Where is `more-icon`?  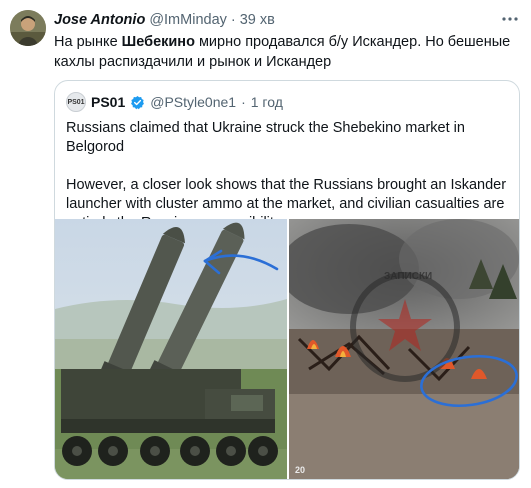
more-icon is located at coordinates (510, 21).